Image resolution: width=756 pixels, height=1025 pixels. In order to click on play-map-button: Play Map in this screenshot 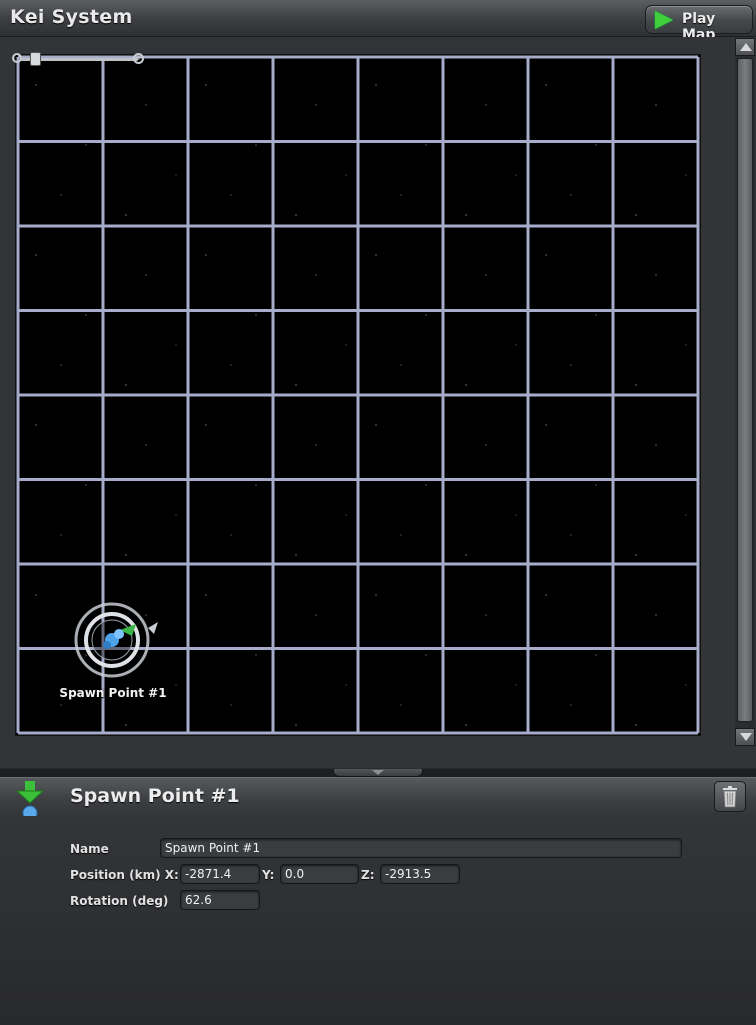, I will do `click(699, 24)`.